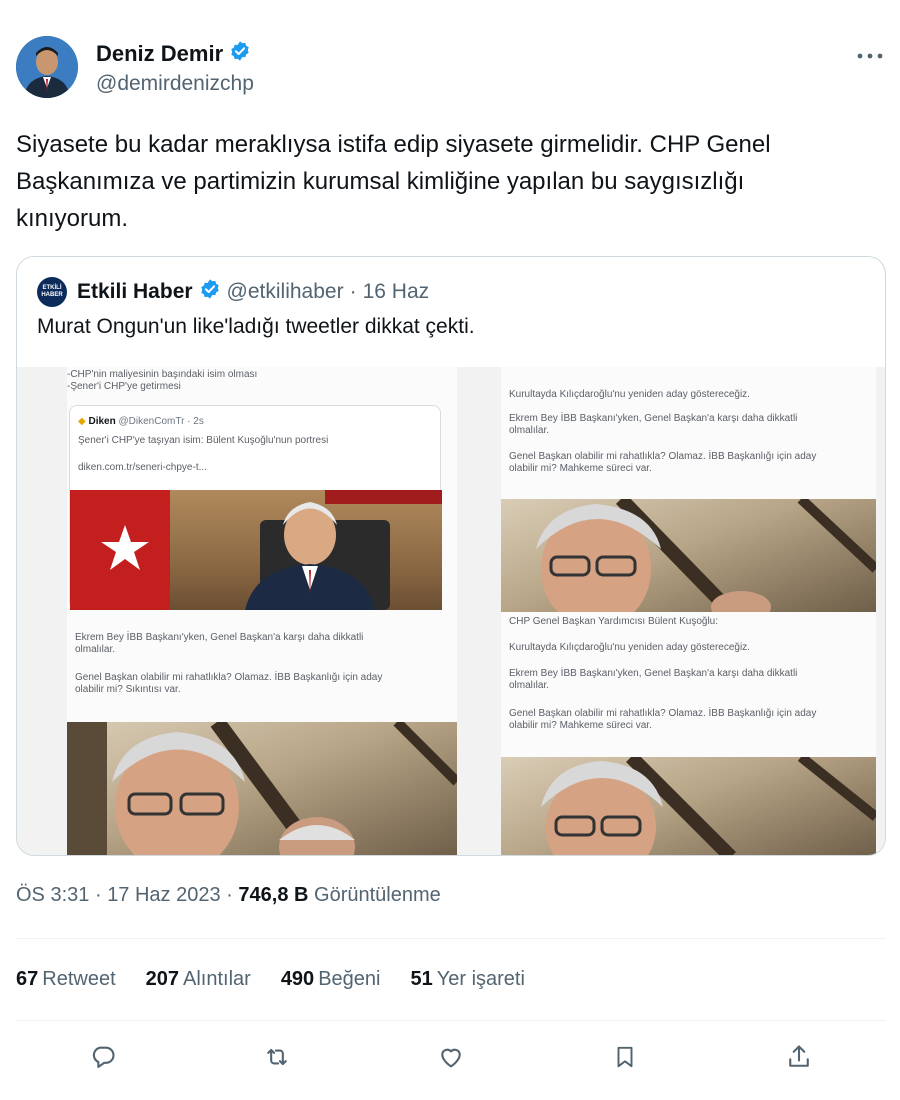 The width and height of the screenshot is (900, 1100). I want to click on bookmark-label: Yer işareti, so click(480, 979).